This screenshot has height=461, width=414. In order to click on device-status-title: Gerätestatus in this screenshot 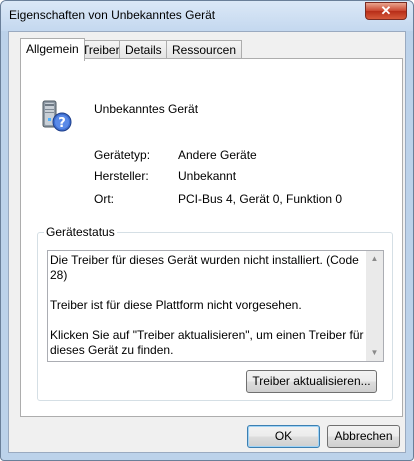, I will do `click(80, 232)`.